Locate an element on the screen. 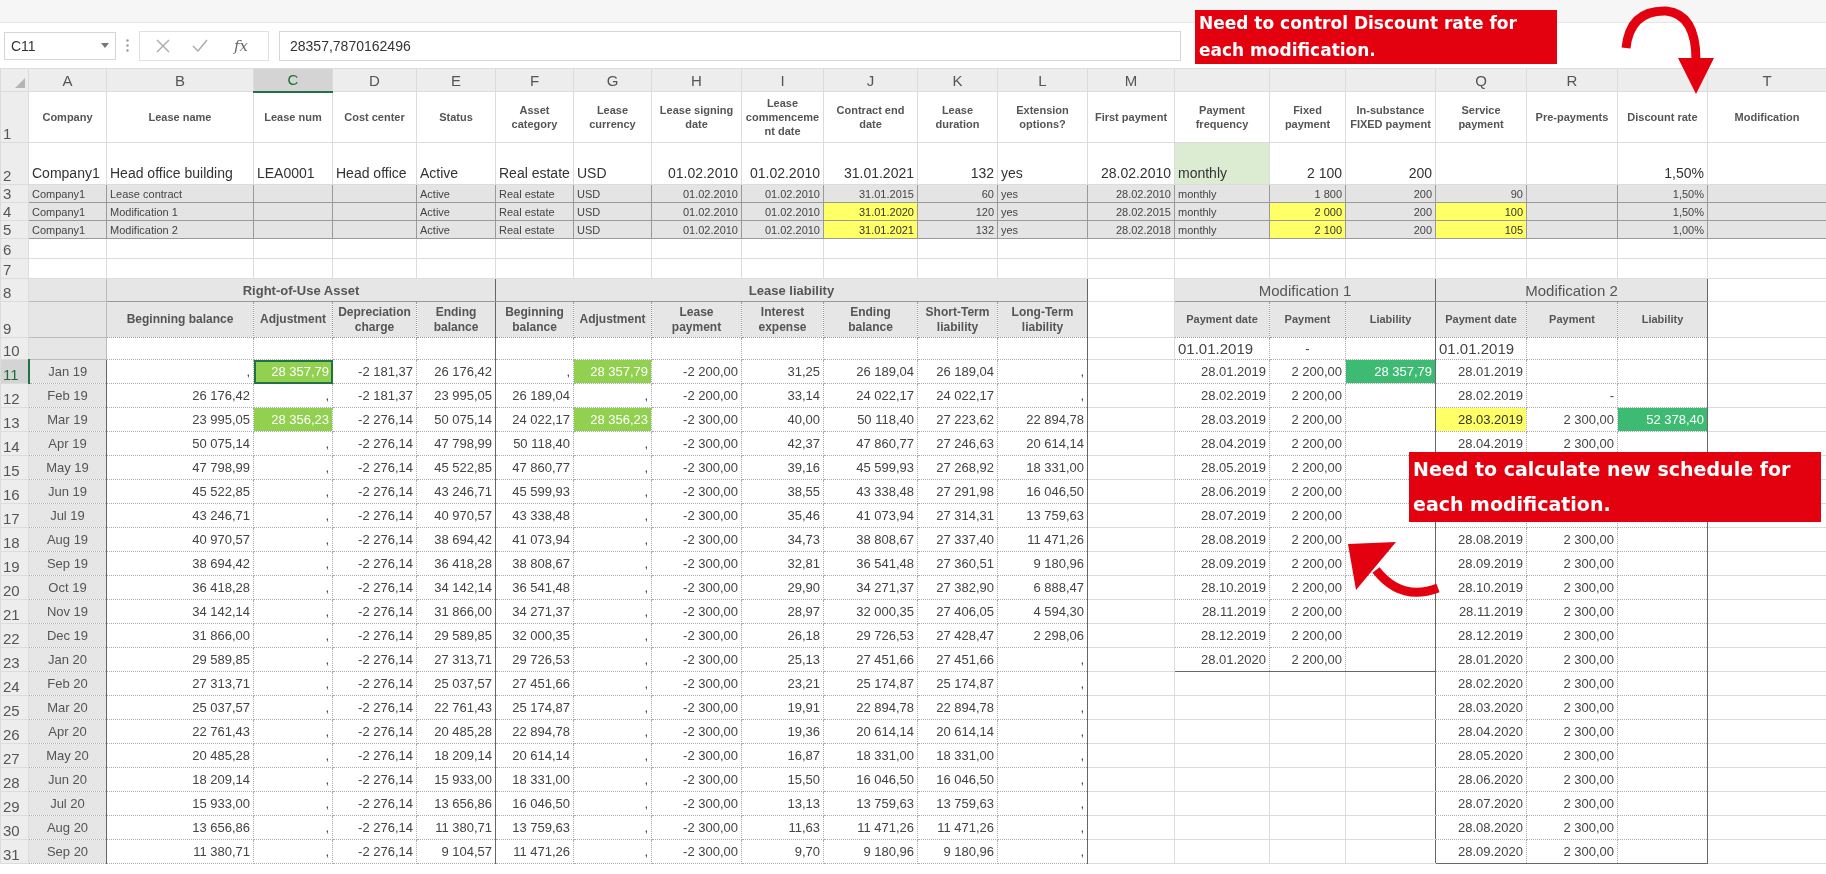  row-header: 19 is located at coordinates (14, 563).